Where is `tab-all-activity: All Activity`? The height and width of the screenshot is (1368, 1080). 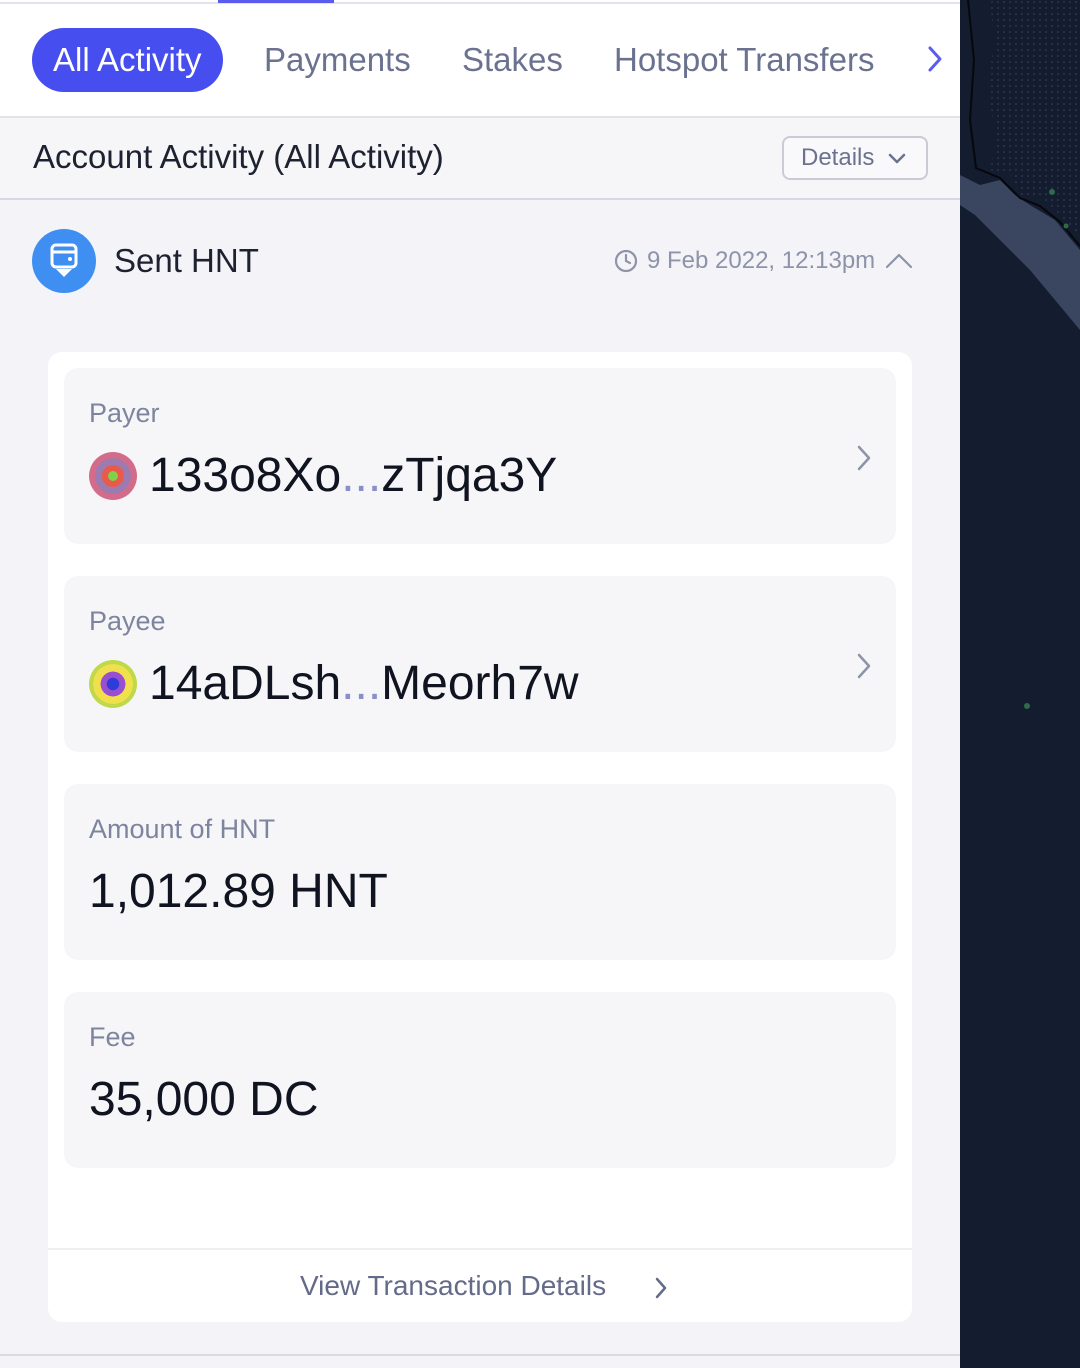 tab-all-activity: All Activity is located at coordinates (127, 60).